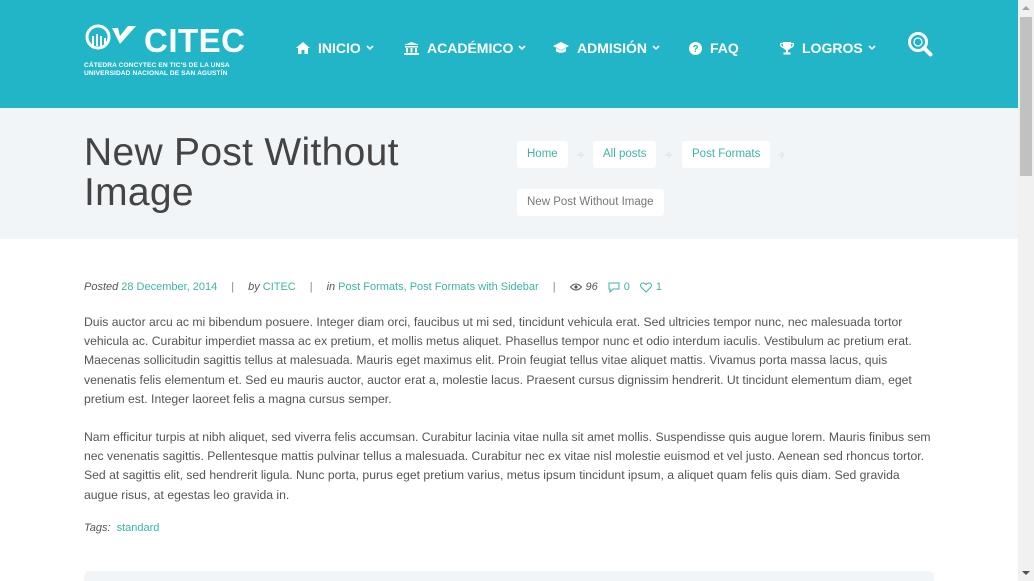  Describe the element at coordinates (1026, 290) in the screenshot. I see `page-scrollbar` at that location.